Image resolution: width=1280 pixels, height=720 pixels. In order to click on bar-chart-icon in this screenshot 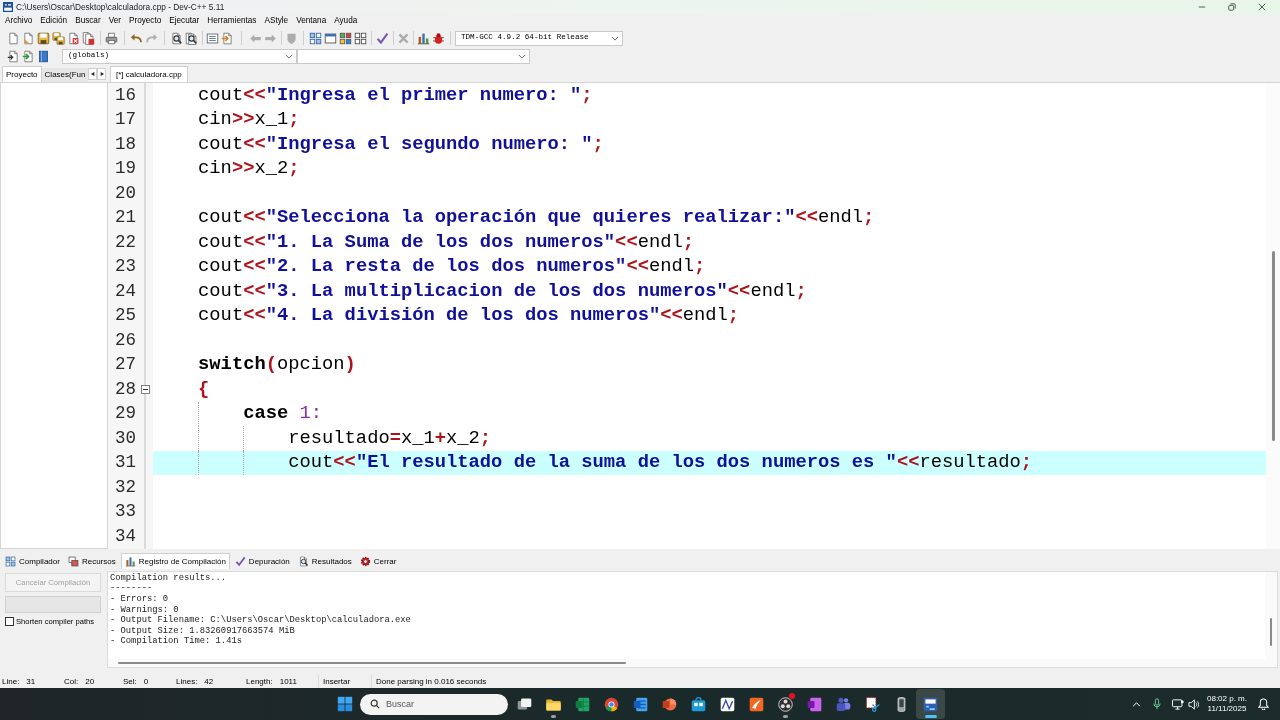, I will do `click(130, 561)`.